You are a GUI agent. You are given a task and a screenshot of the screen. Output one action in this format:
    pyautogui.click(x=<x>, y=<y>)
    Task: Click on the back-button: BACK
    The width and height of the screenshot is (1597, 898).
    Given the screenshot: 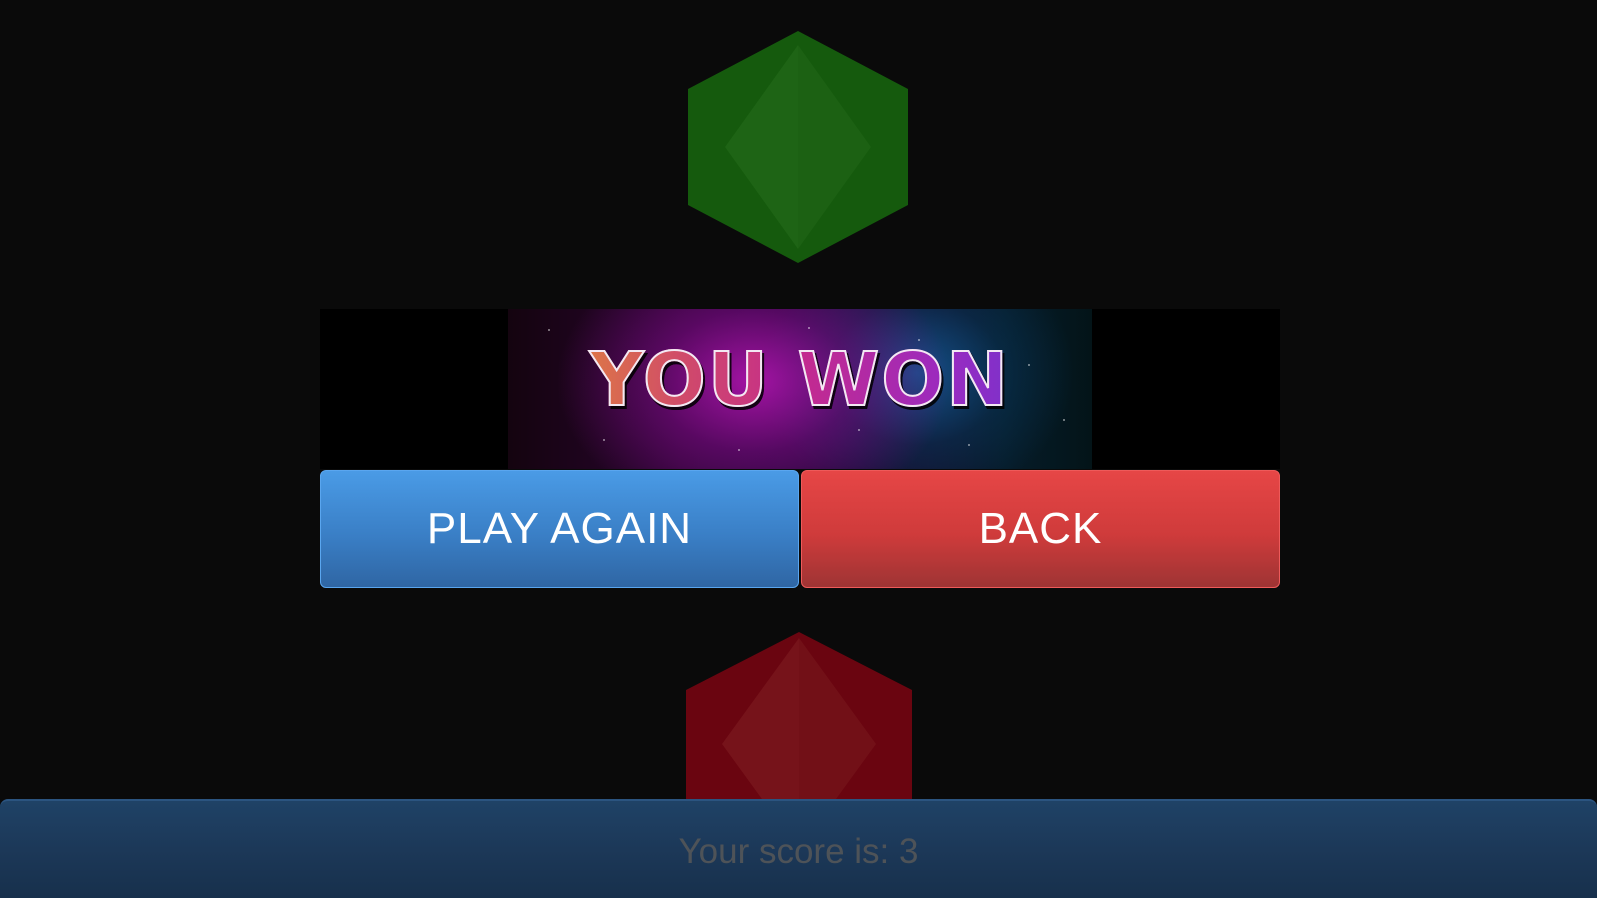 What is the action you would take?
    pyautogui.click(x=1040, y=529)
    